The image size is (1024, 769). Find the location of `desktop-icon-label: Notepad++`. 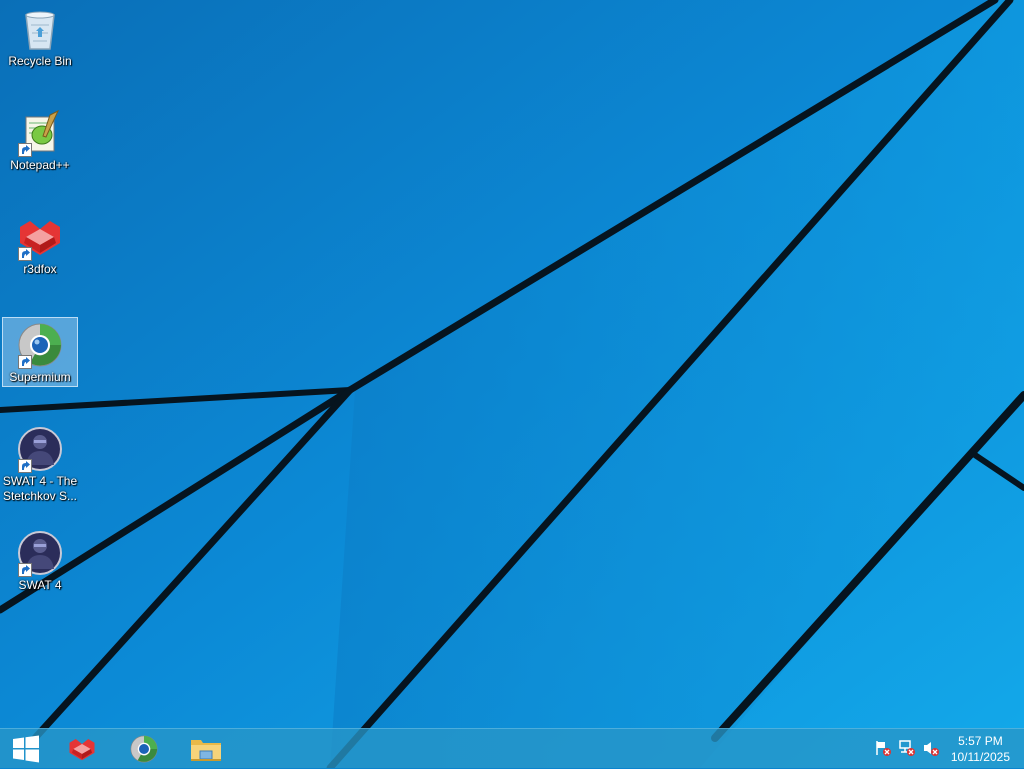

desktop-icon-label: Notepad++ is located at coordinates (40, 165).